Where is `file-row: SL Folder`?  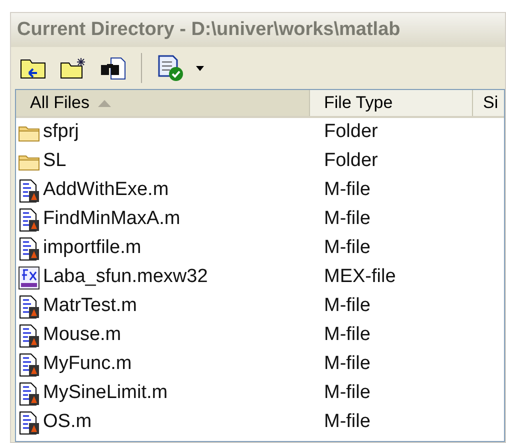 file-row: SL Folder is located at coordinates (260, 161).